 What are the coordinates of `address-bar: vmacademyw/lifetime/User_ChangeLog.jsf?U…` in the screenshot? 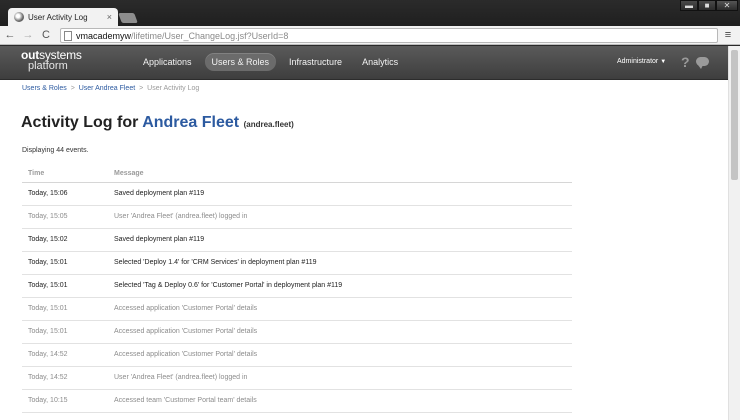 It's located at (389, 35).